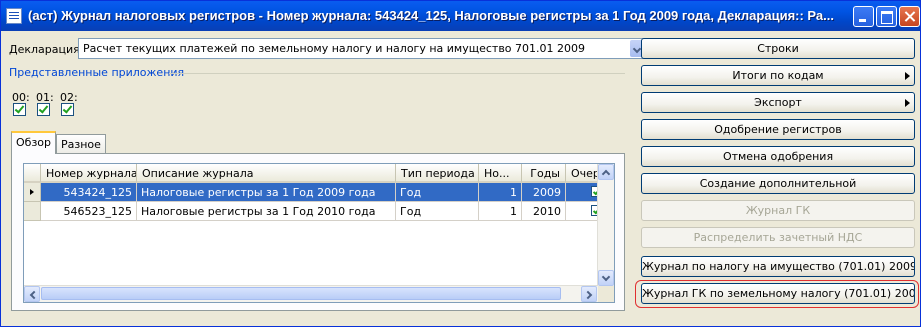 This screenshot has height=327, width=921. I want to click on rows-button-label: Строки, so click(778, 48).